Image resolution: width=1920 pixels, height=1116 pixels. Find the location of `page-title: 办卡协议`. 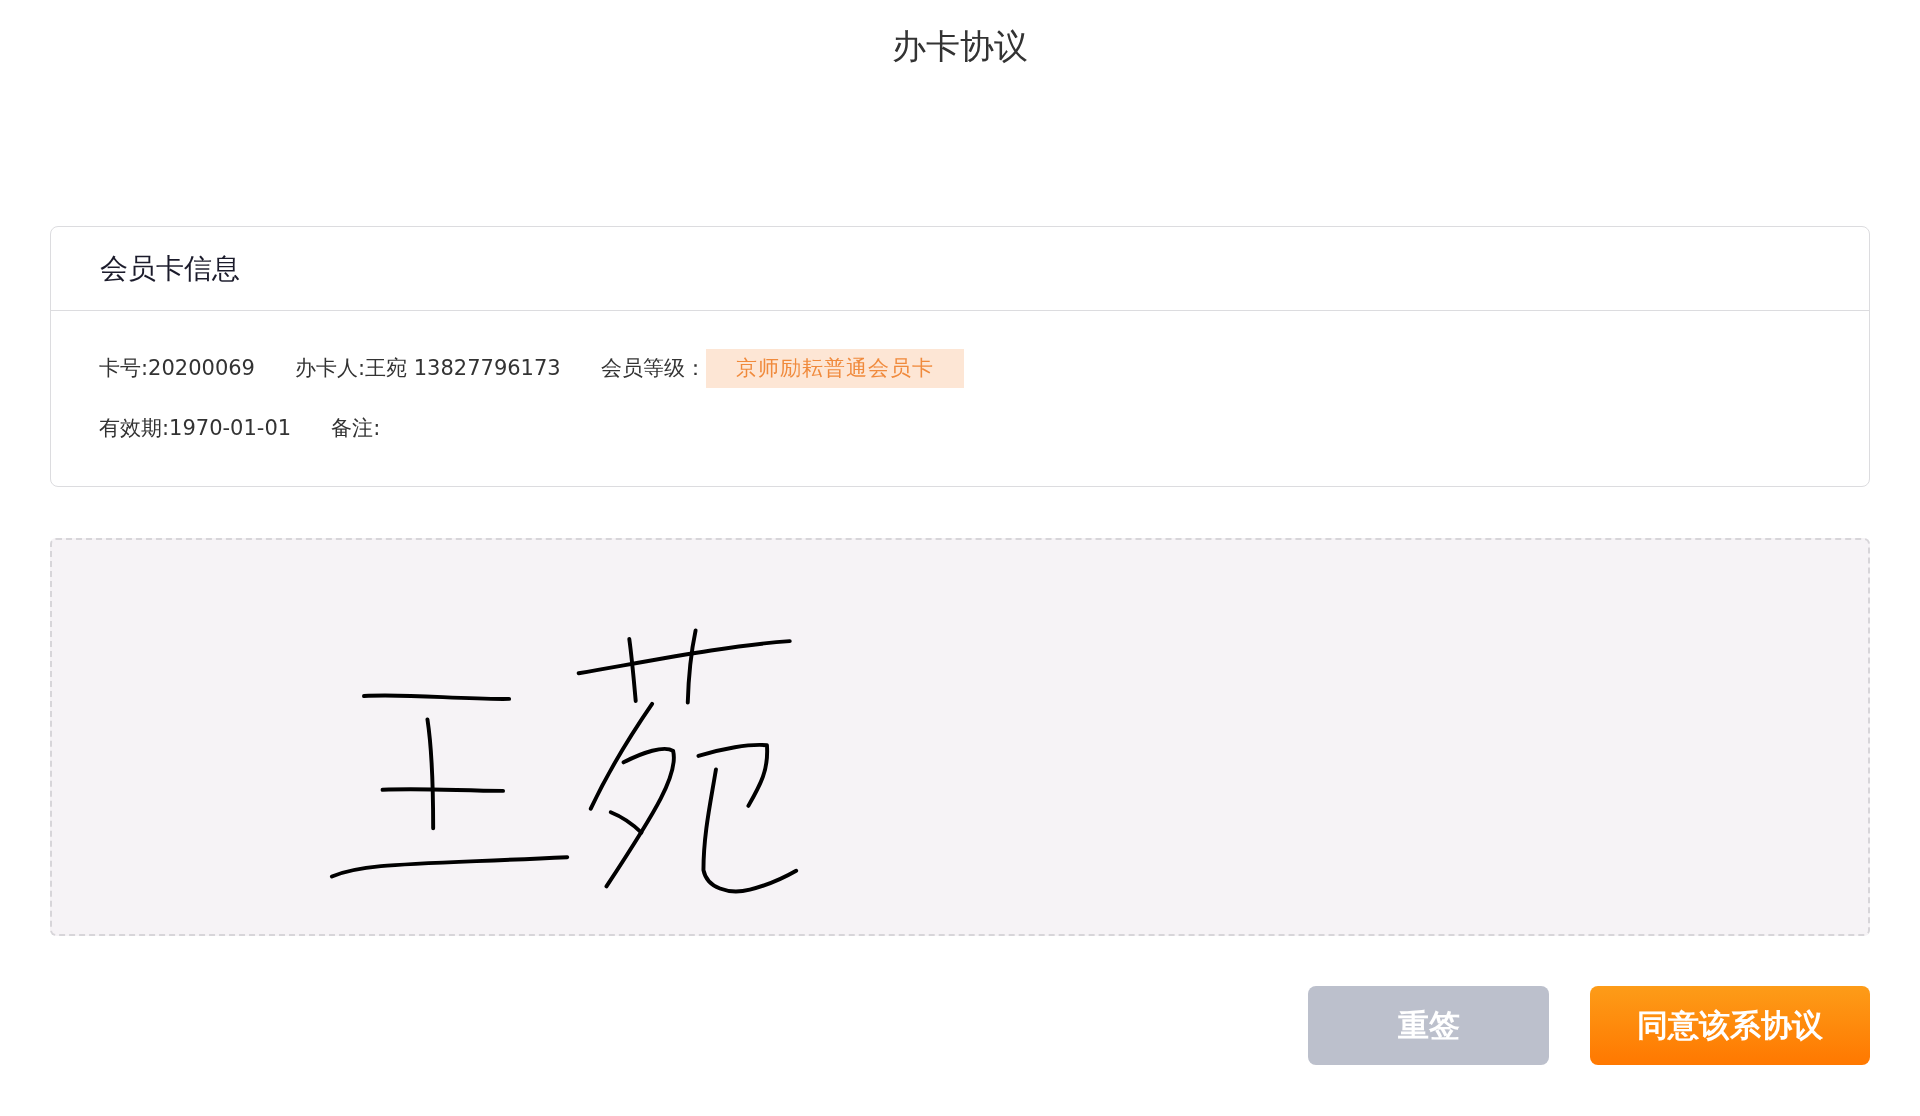

page-title: 办卡协议 is located at coordinates (960, 46).